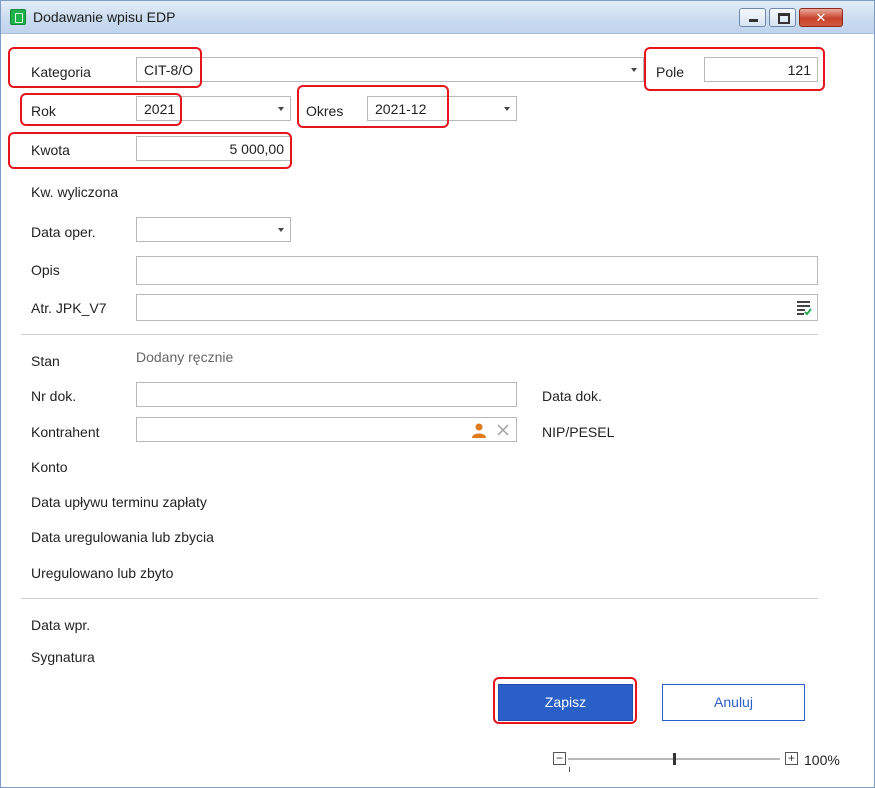  I want to click on atr-jpk-label: Atr. JPK_V7, so click(69, 308).